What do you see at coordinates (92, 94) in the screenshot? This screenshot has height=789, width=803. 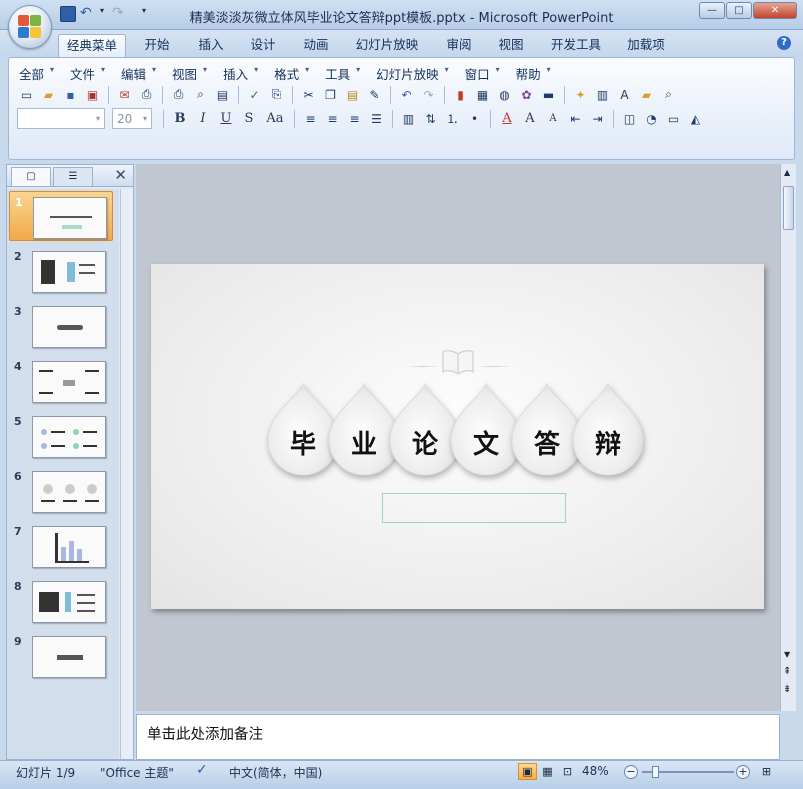 I see `permission-icon: ▣` at bounding box center [92, 94].